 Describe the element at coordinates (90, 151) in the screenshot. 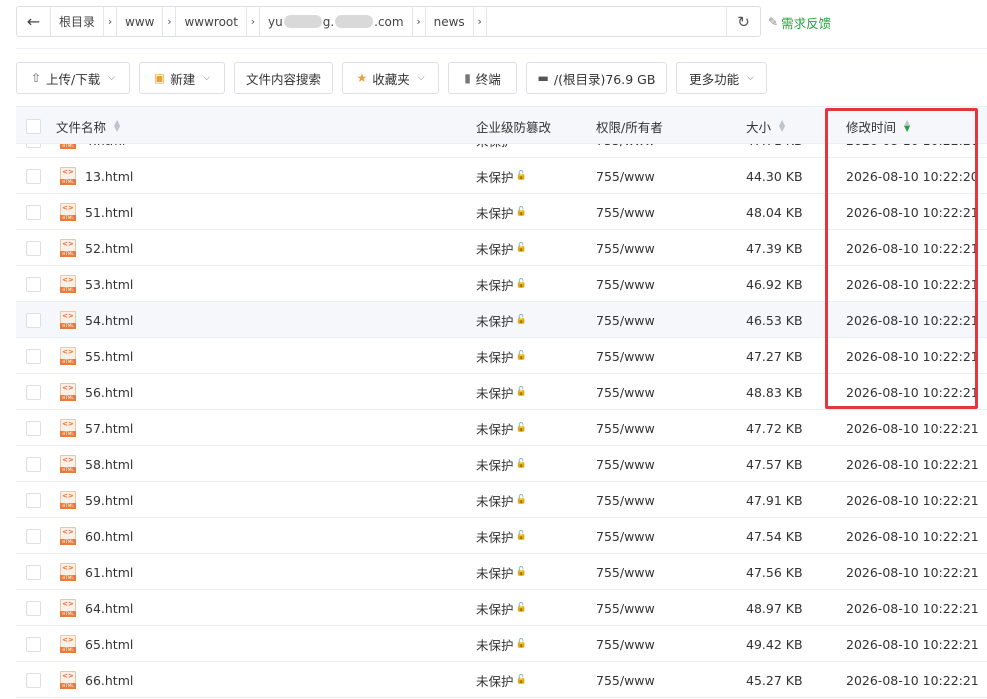

I see `file-name-cell: <>HTML 4.html` at that location.